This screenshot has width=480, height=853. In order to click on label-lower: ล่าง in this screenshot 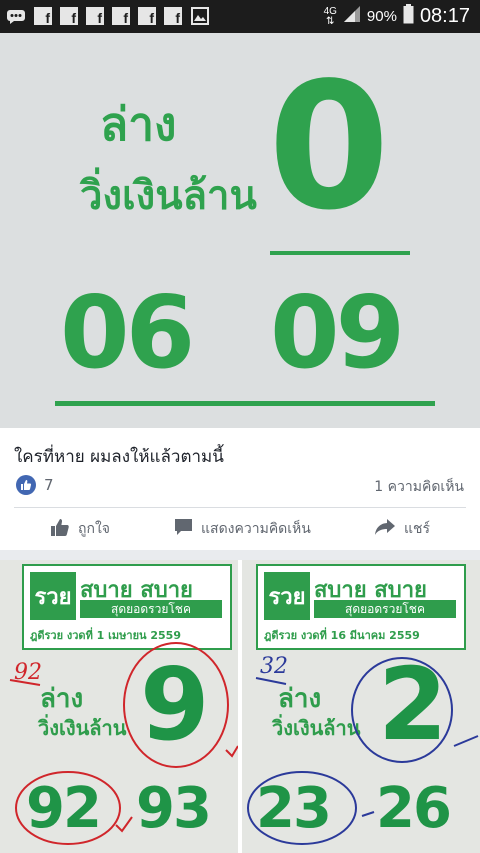, I will do `click(138, 124)`.